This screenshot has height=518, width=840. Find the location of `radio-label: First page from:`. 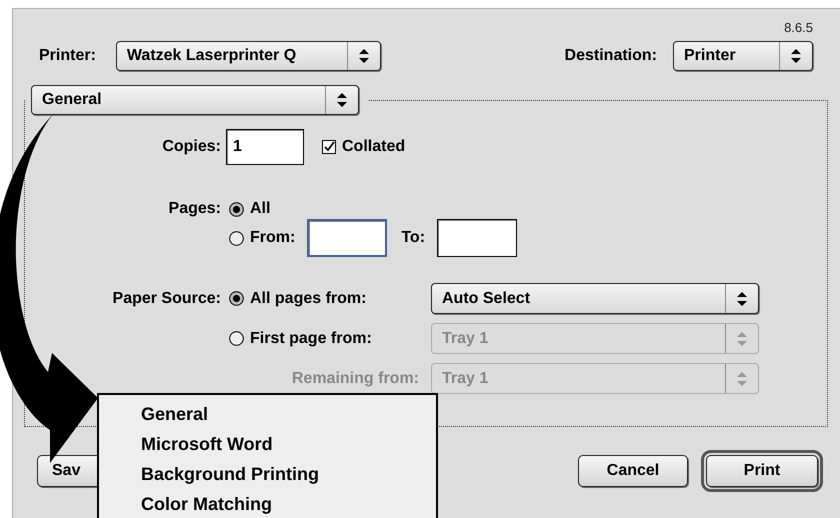

radio-label: First page from: is located at coordinates (311, 339).